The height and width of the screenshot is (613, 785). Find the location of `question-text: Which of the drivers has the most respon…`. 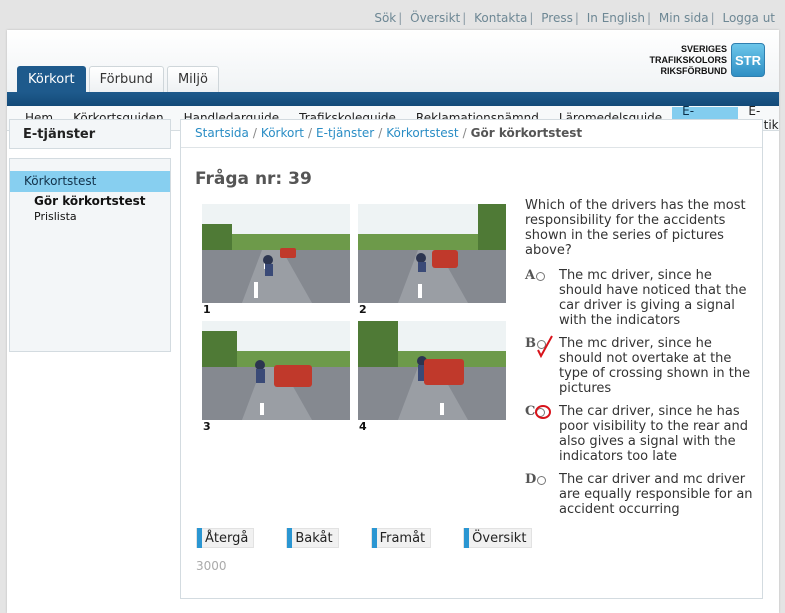

question-text: Which of the drivers has the most respon… is located at coordinates (635, 228).